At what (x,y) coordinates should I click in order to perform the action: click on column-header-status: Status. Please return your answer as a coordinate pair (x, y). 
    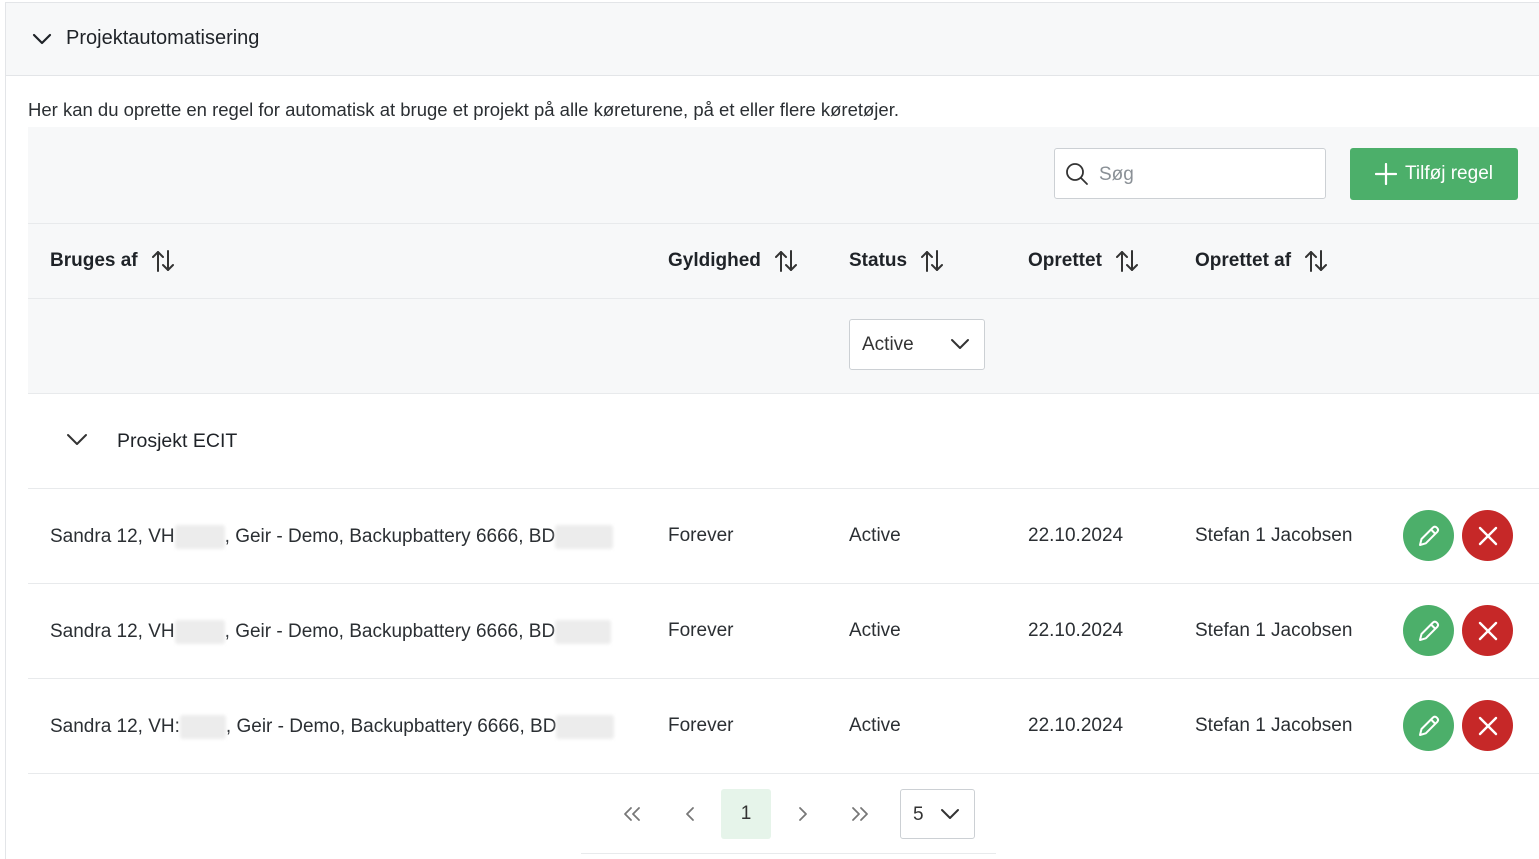
    Looking at the image, I should click on (896, 261).